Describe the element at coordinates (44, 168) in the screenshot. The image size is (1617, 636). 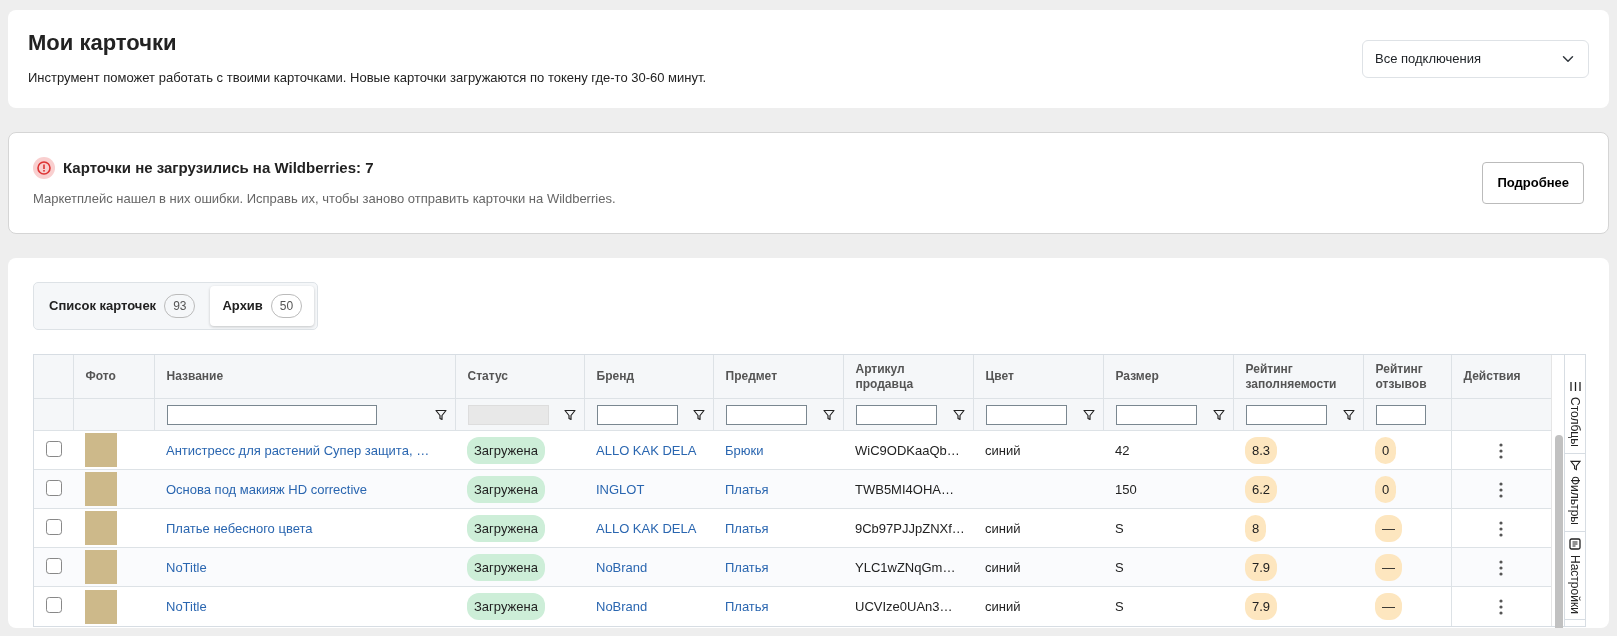
I see `error-icon` at that location.